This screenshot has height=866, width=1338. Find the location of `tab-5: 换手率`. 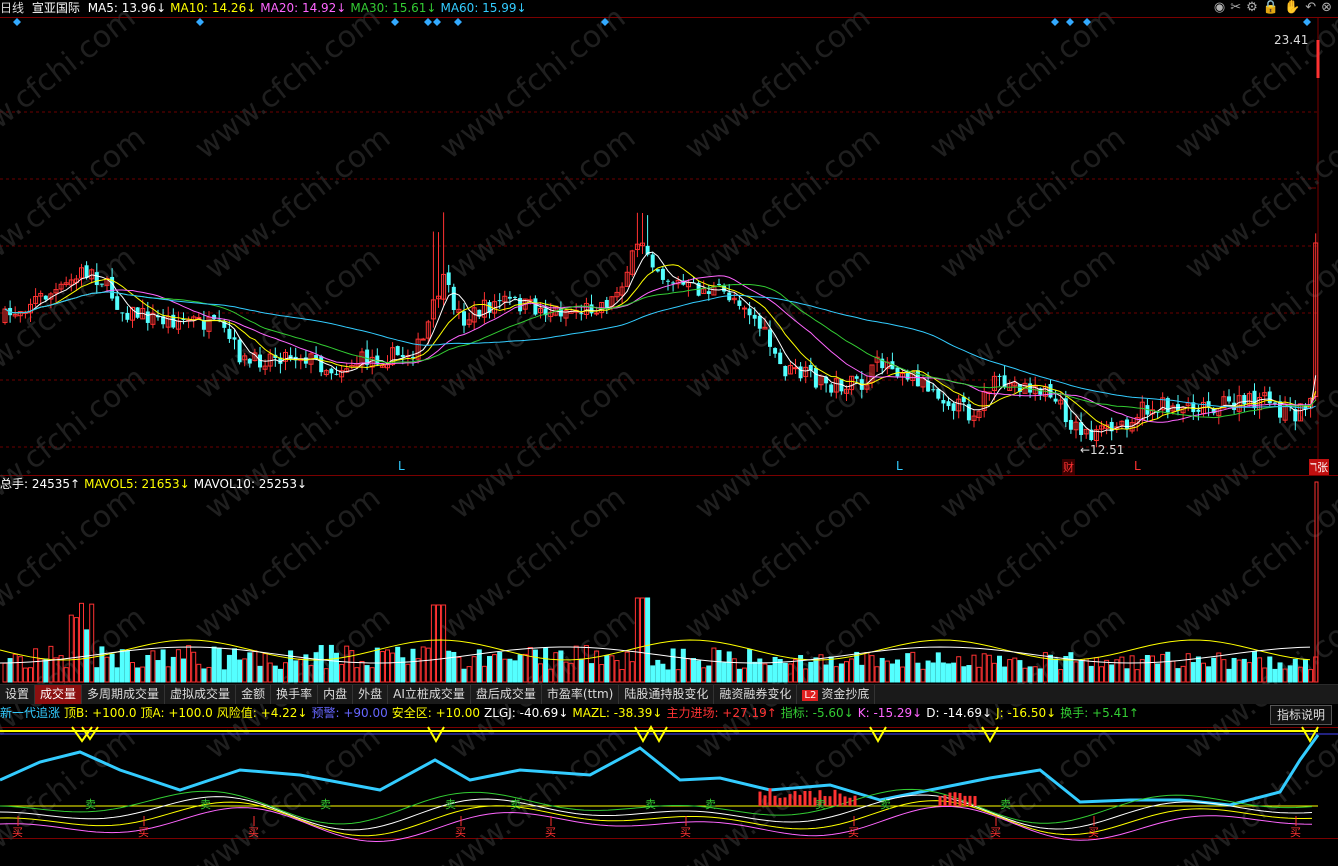

tab-5: 换手率 is located at coordinates (295, 694).